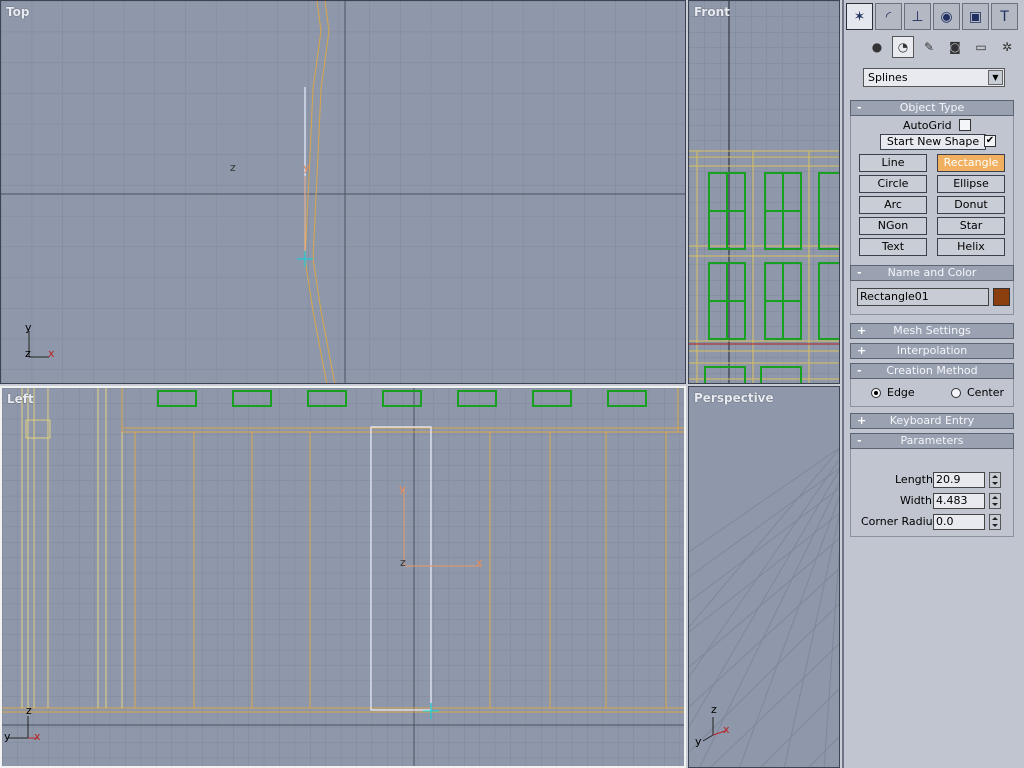 Image resolution: width=1024 pixels, height=768 pixels. Describe the element at coordinates (734, 398) in the screenshot. I see `viewport-label-perspective: Perspective` at that location.